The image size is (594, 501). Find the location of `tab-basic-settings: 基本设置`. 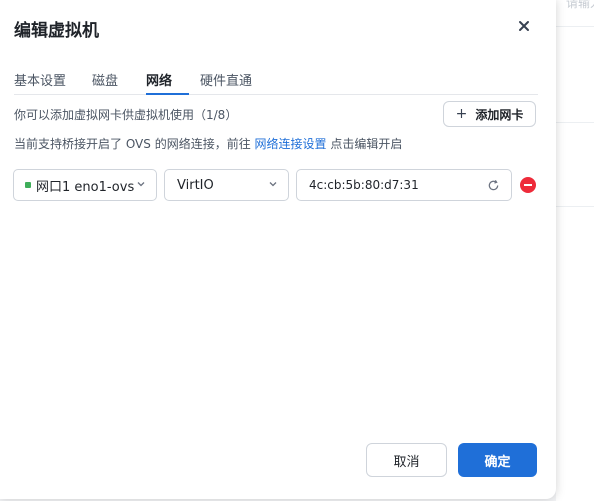

tab-basic-settings: 基本设置 is located at coordinates (40, 79).